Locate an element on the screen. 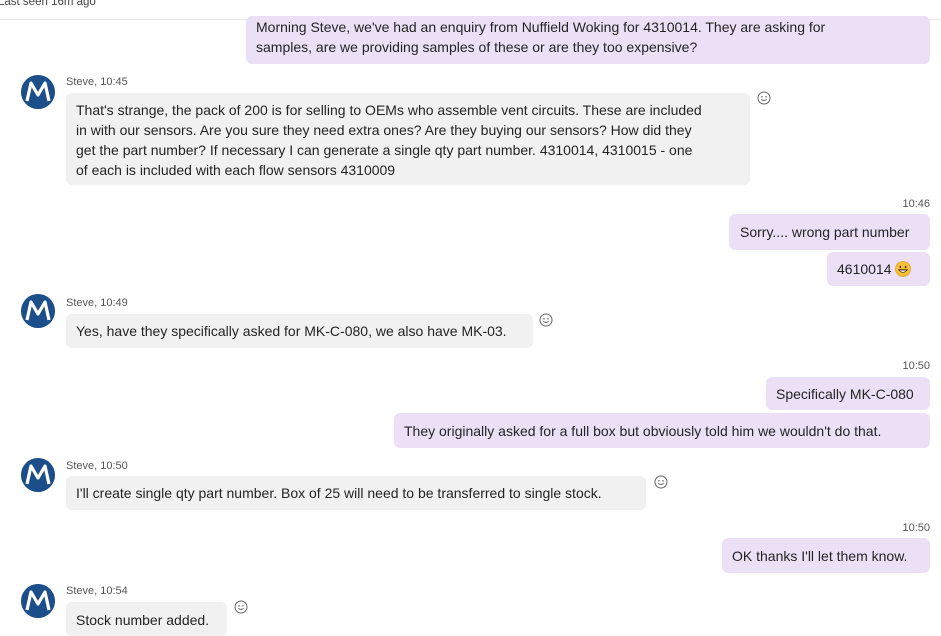  message-sender-time: Steve, 10:50 is located at coordinates (97, 466).